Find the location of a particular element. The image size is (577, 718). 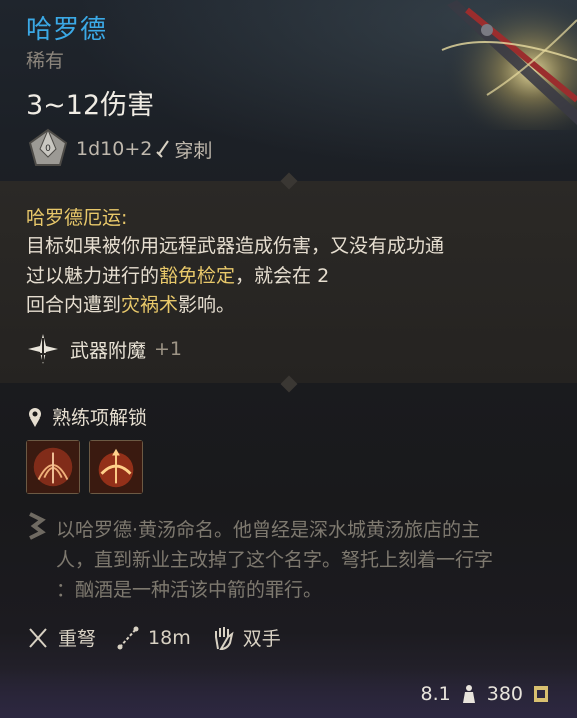

weight-icon is located at coordinates (468, 694).